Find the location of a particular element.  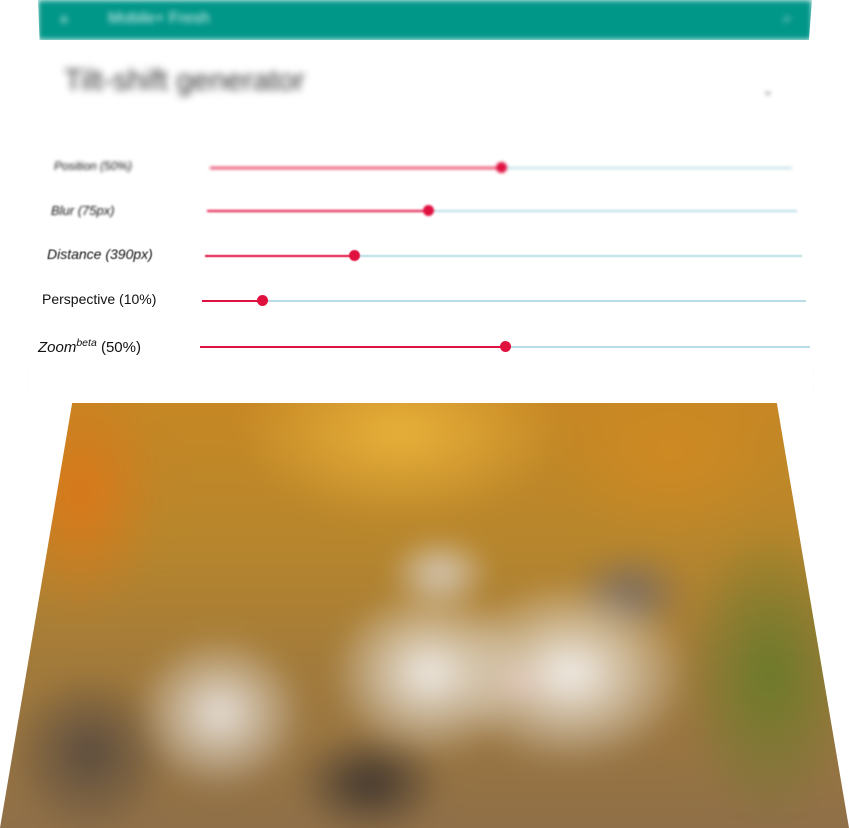

slider-perspective is located at coordinates (504, 300).